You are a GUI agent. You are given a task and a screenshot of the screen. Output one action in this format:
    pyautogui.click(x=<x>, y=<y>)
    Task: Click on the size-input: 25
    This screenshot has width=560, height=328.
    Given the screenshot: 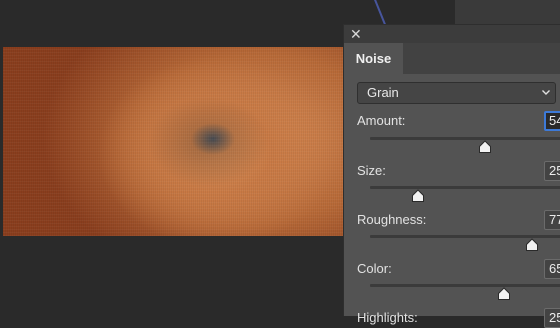 What is the action you would take?
    pyautogui.click(x=552, y=171)
    